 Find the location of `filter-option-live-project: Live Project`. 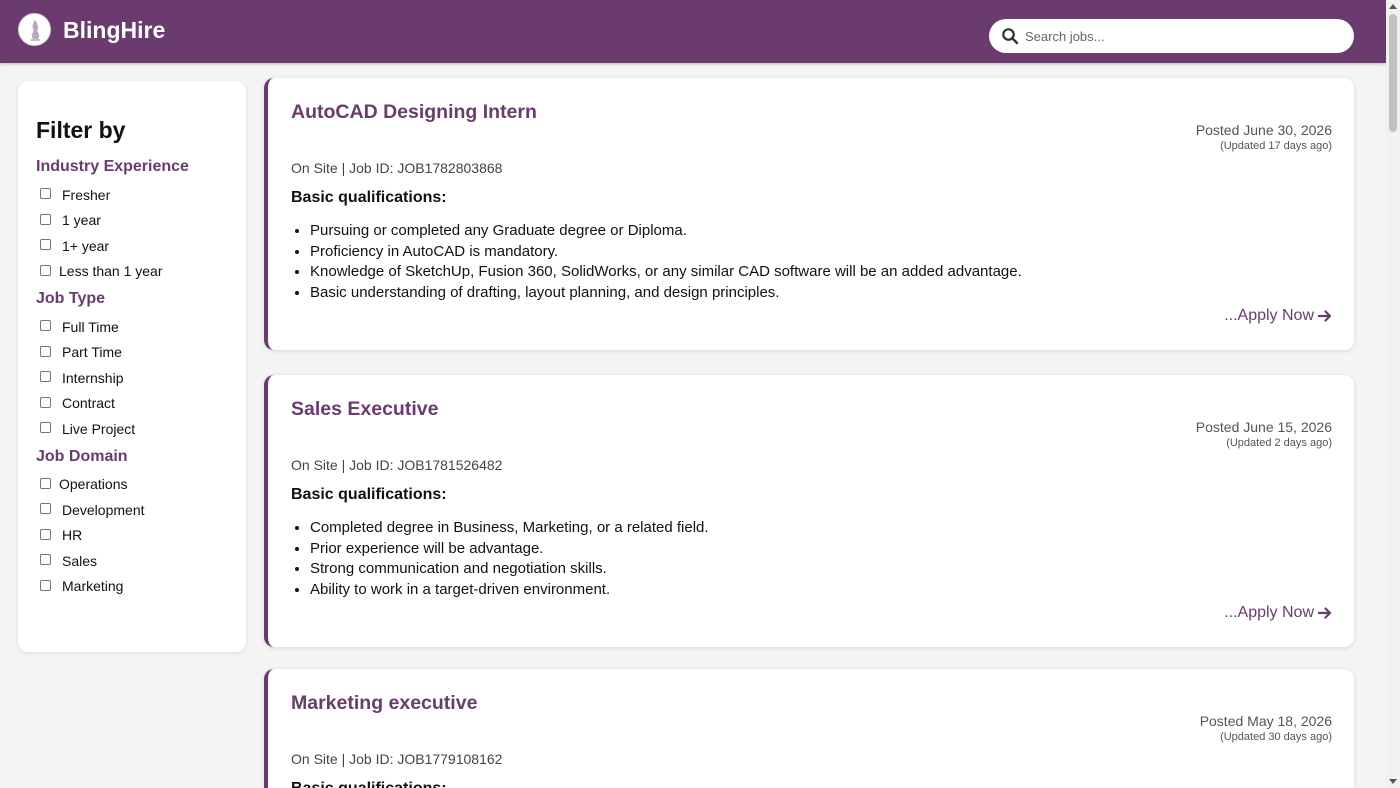

filter-option-live-project: Live Project is located at coordinates (141, 429).